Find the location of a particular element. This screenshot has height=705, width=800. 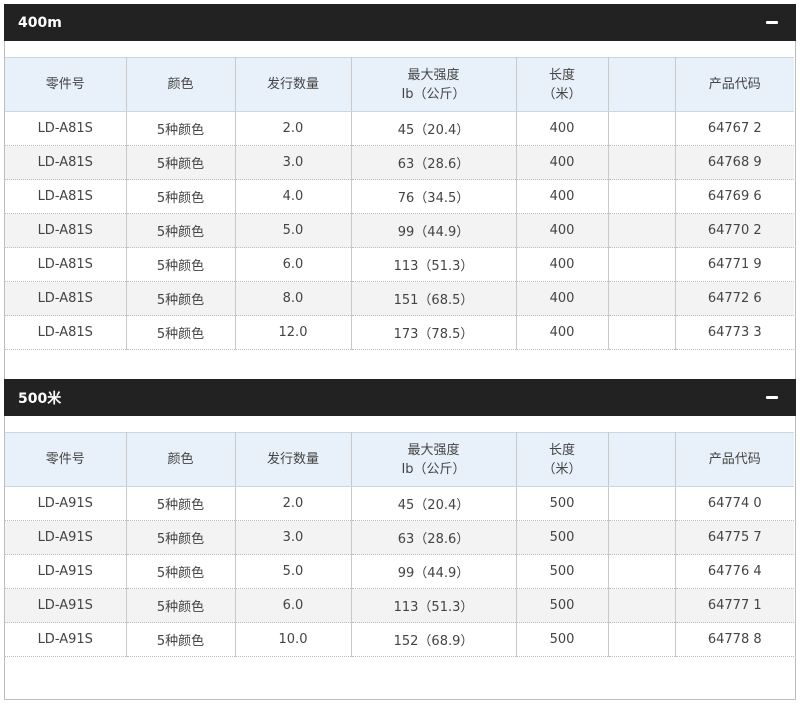

cell-product-code: 64768 9 is located at coordinates (734, 162).